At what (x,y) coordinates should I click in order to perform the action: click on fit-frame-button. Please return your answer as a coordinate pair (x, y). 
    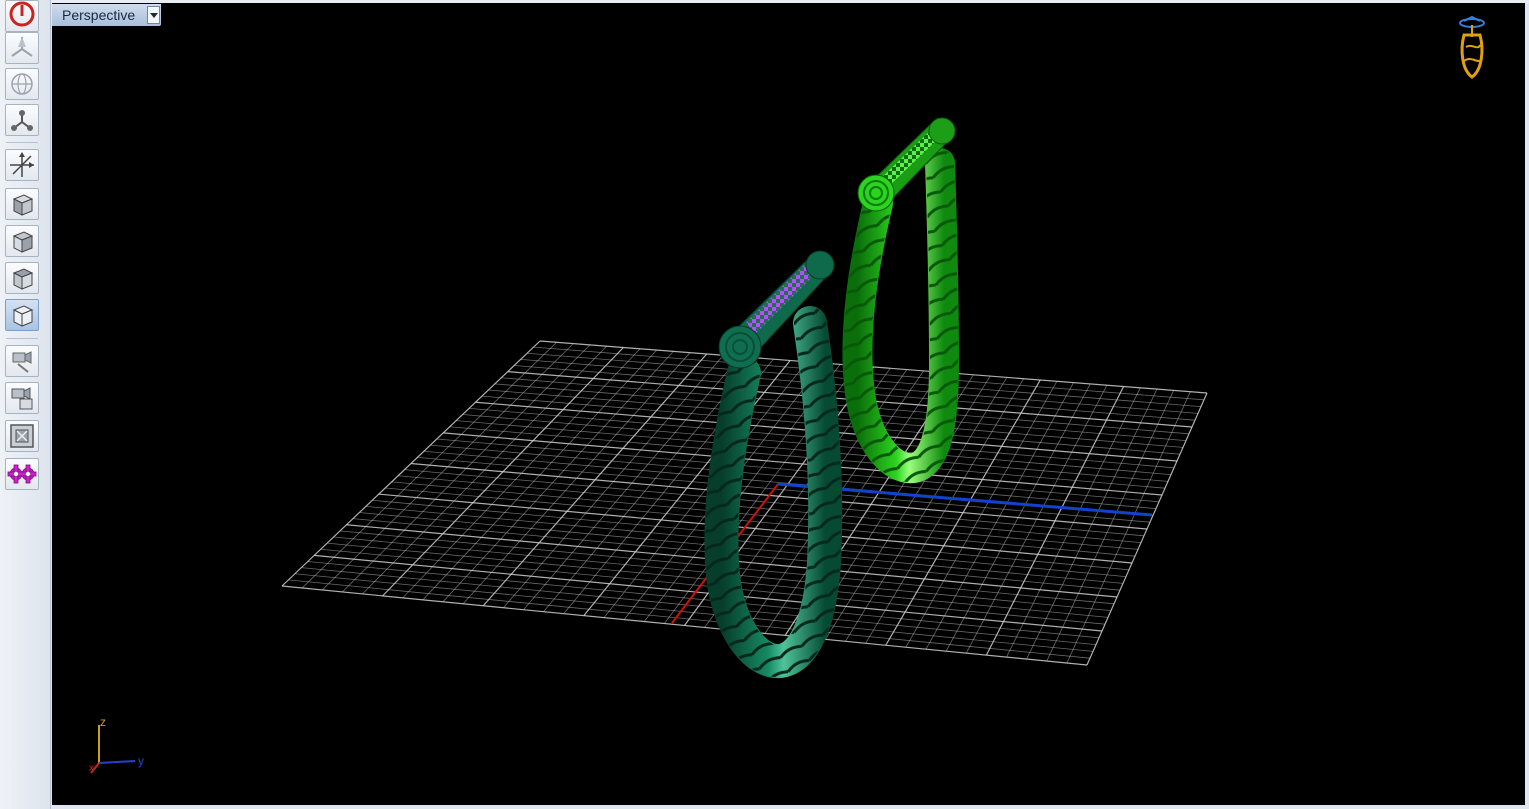
    Looking at the image, I should click on (22, 436).